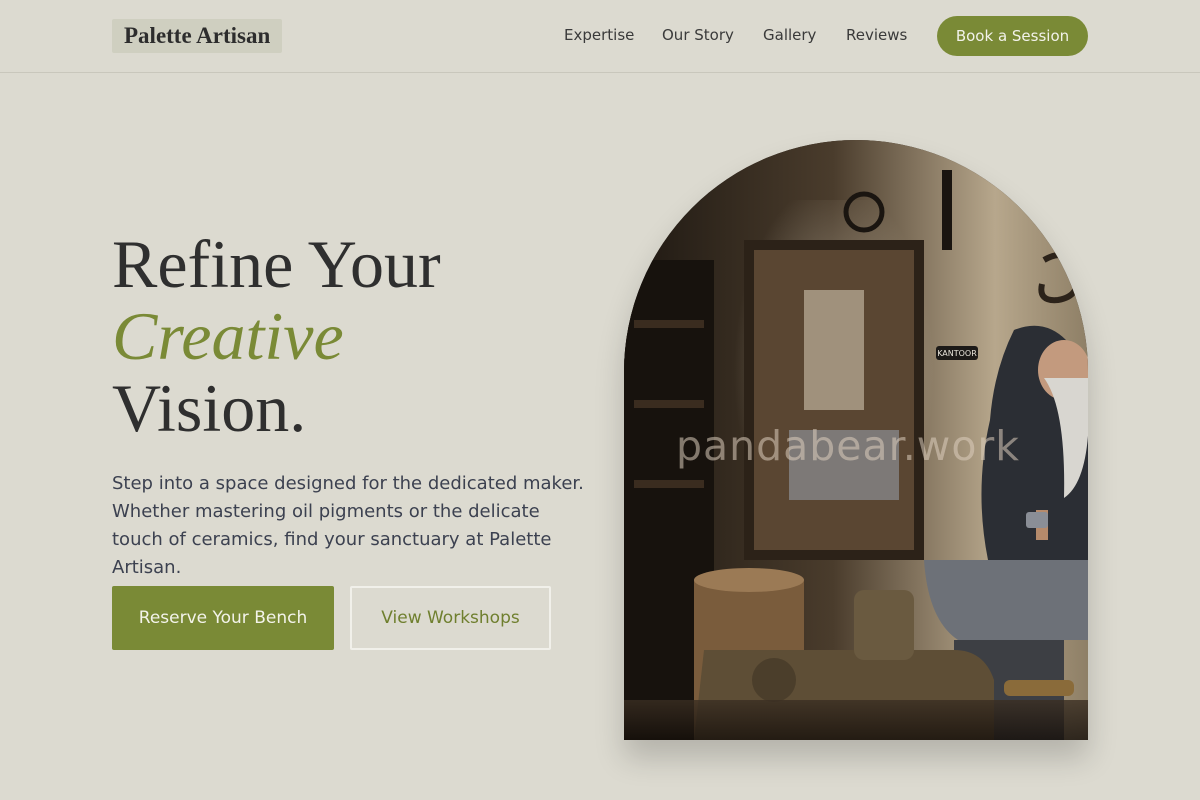 The image size is (1200, 800). I want to click on headline-line-3: Vision., so click(209, 408).